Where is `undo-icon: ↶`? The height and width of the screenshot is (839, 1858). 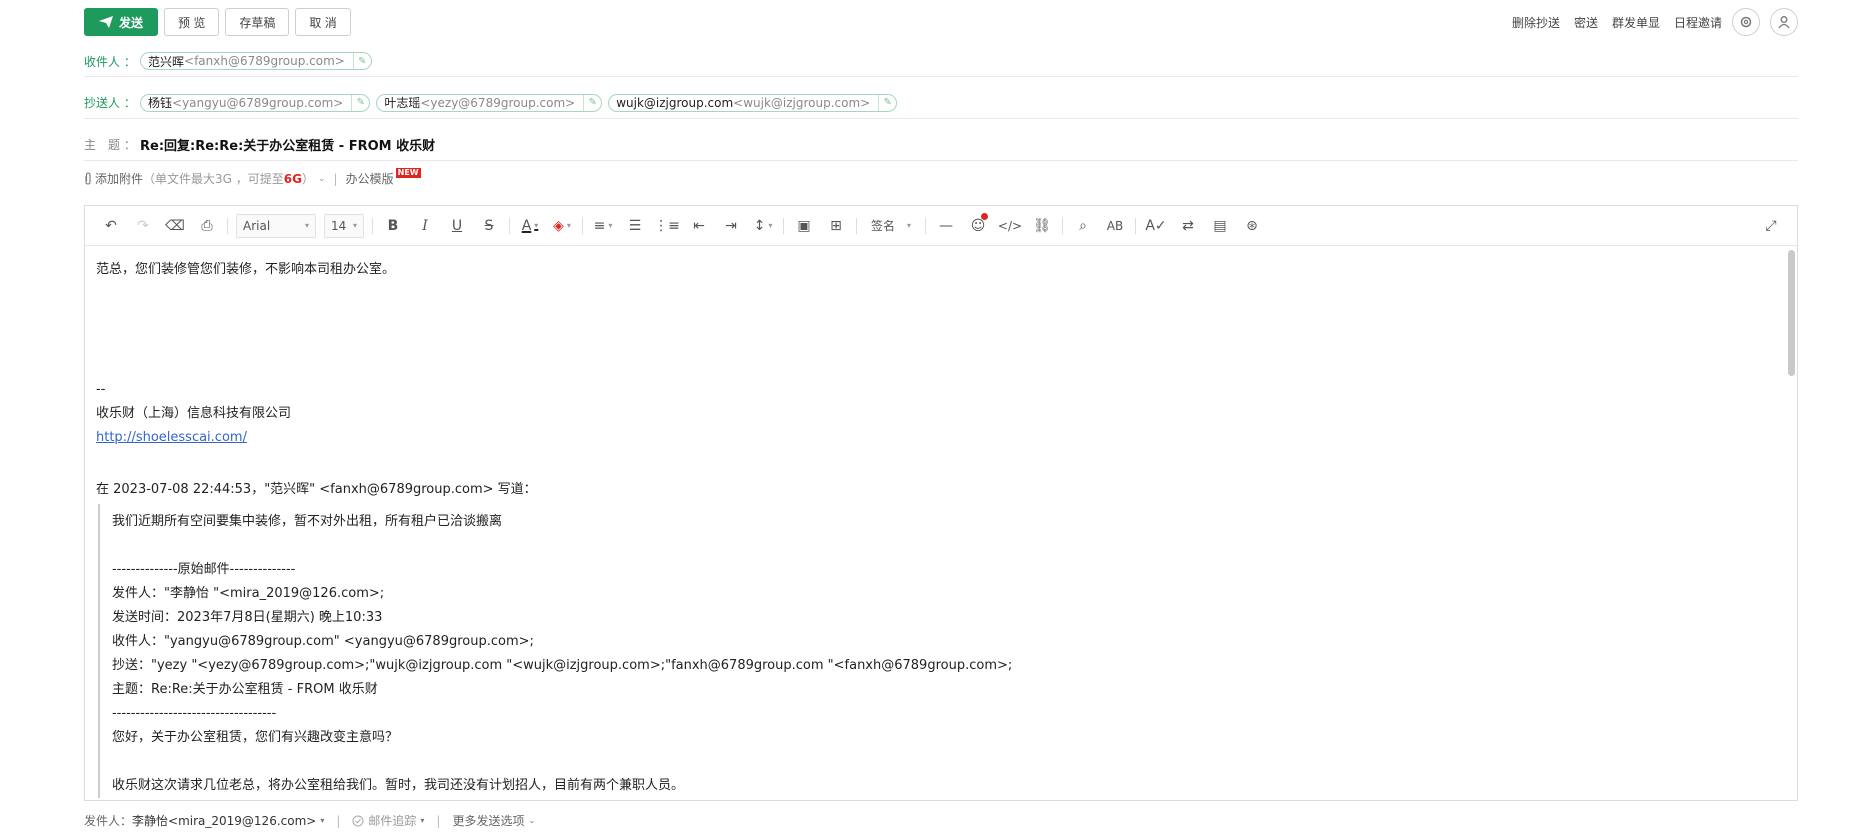 undo-icon: ↶ is located at coordinates (111, 226).